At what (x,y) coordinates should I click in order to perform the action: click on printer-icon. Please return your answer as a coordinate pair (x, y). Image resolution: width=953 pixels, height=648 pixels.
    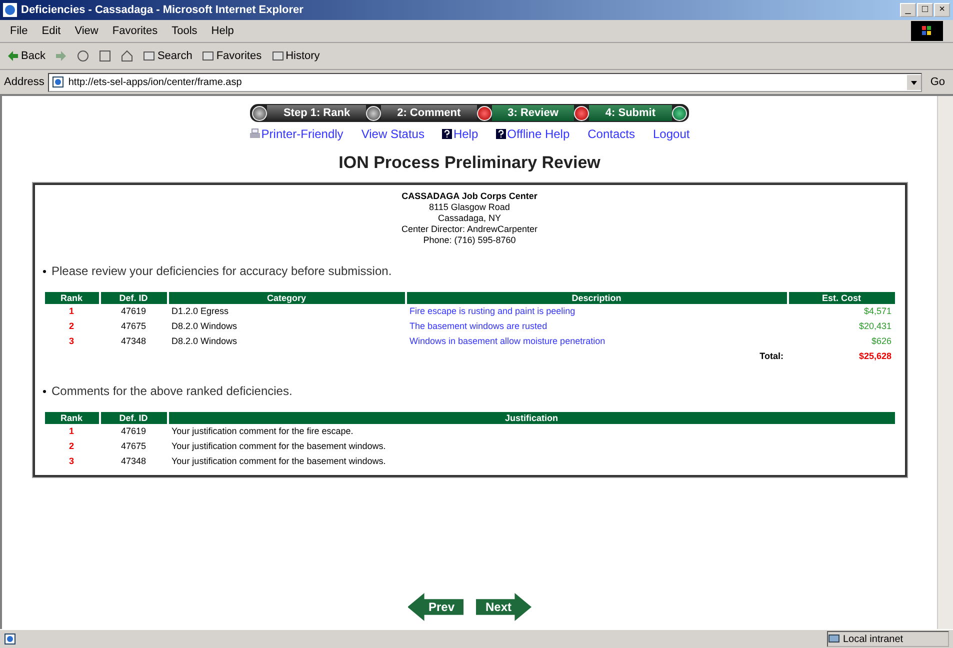
    Looking at the image, I should click on (255, 134).